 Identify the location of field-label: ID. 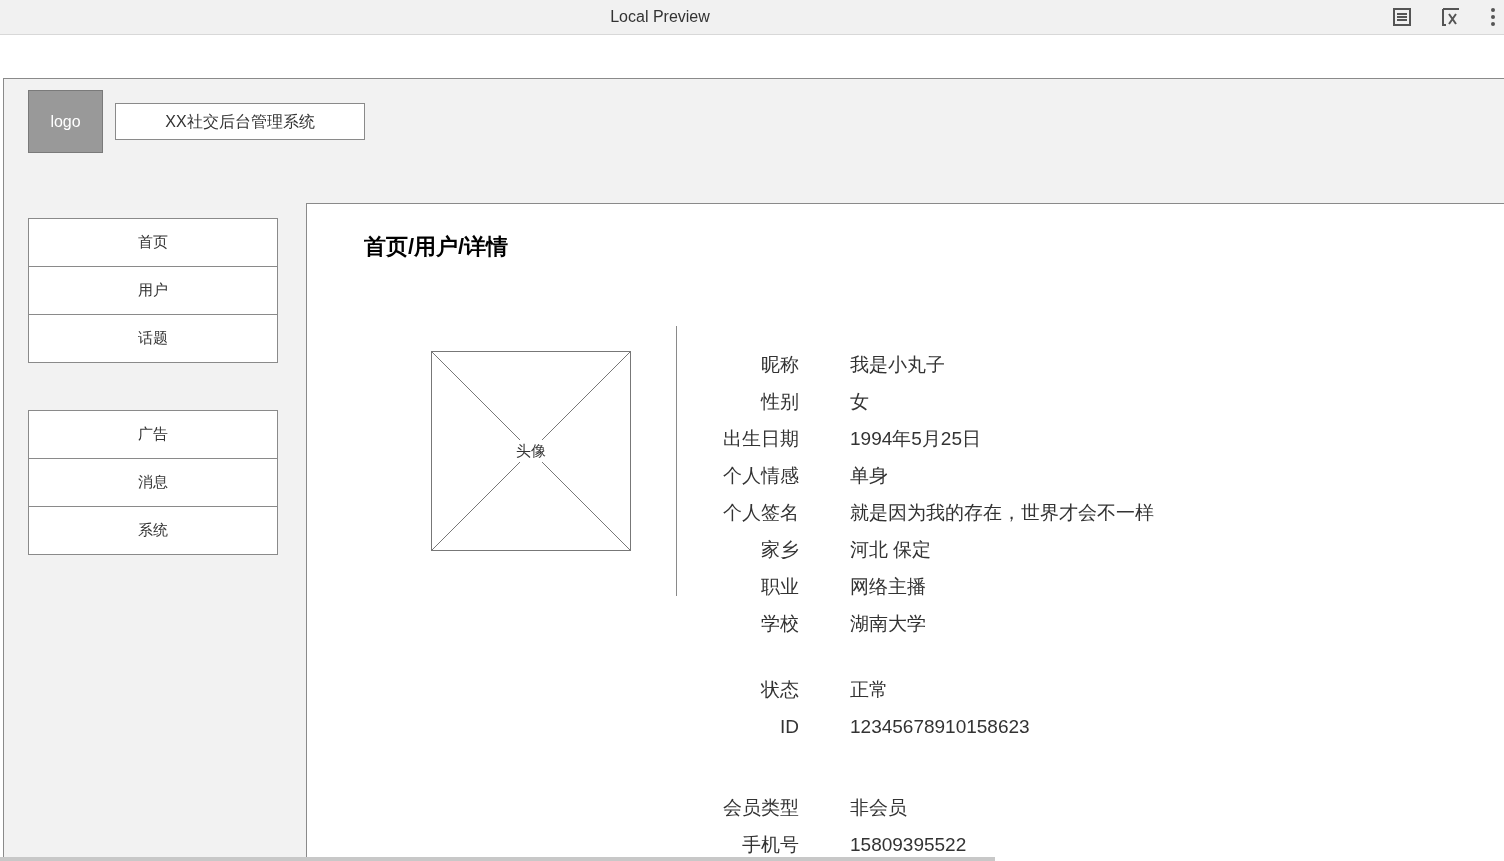
(789, 726).